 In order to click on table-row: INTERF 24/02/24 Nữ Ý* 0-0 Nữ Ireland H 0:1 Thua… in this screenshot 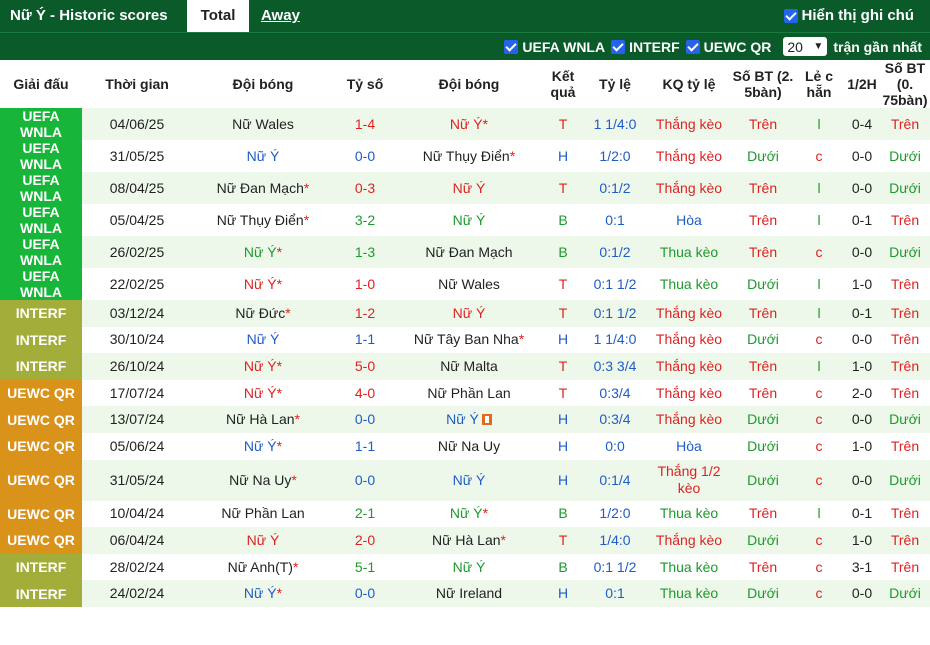, I will do `click(465, 593)`.